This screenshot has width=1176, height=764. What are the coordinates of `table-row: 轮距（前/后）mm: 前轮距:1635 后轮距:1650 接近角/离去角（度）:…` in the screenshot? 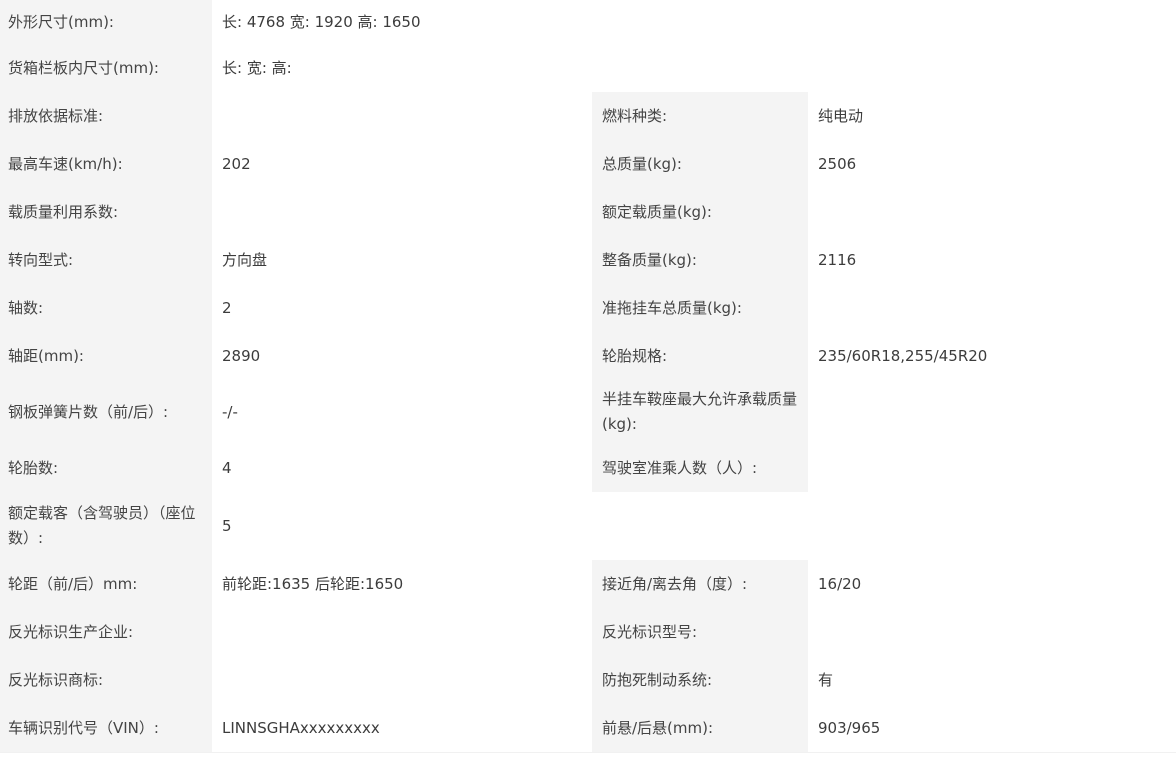 It's located at (588, 584).